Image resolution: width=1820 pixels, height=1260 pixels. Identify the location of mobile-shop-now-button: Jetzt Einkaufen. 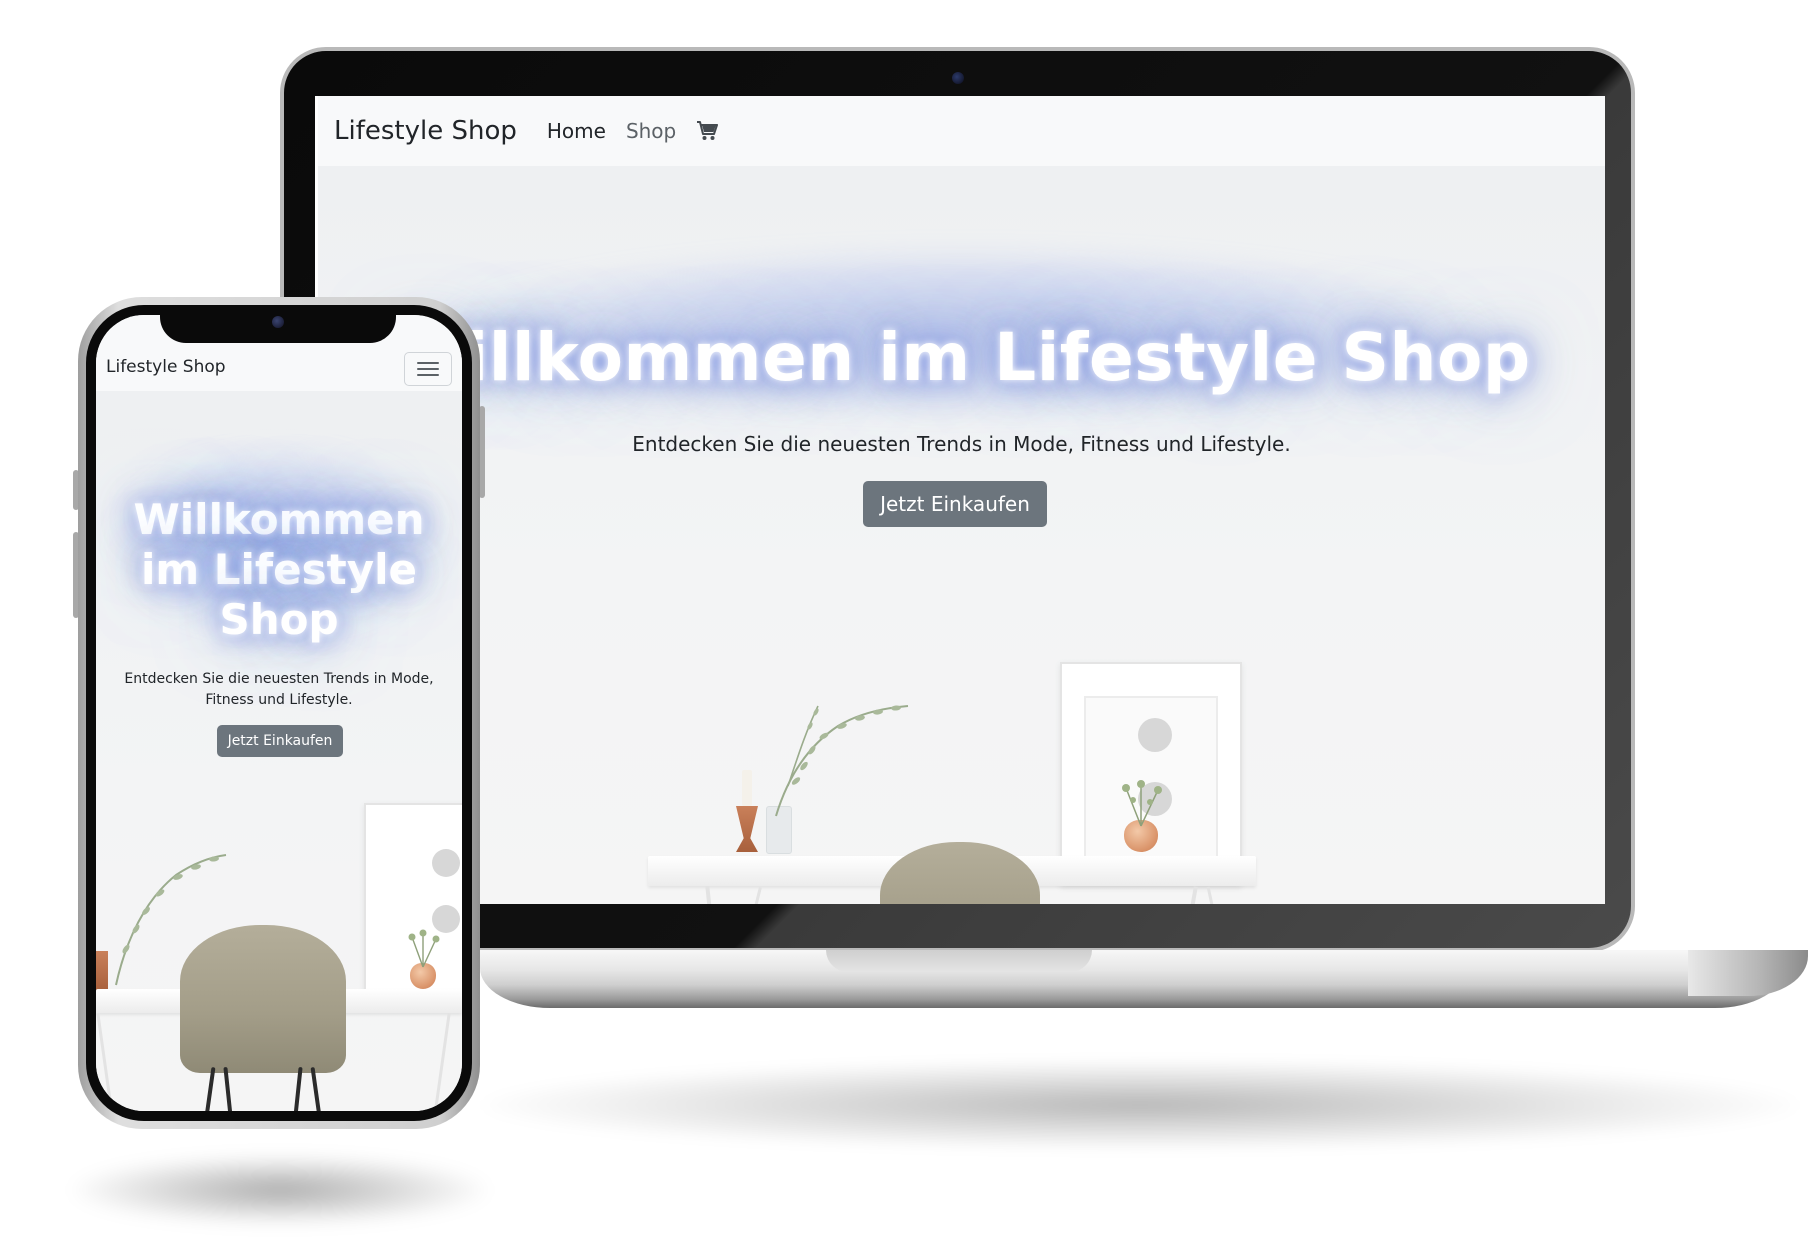
(280, 741).